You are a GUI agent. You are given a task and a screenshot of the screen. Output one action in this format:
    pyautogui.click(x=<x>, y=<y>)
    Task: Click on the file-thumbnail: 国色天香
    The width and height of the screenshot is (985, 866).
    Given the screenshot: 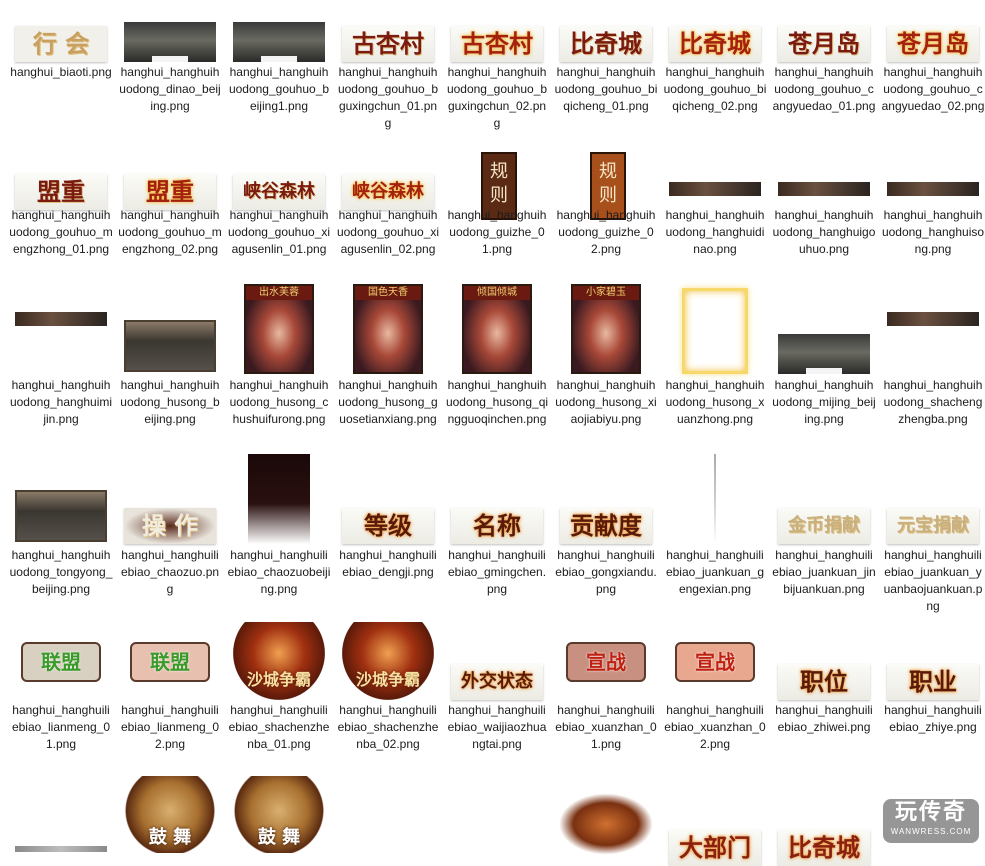 What is the action you would take?
    pyautogui.click(x=388, y=329)
    